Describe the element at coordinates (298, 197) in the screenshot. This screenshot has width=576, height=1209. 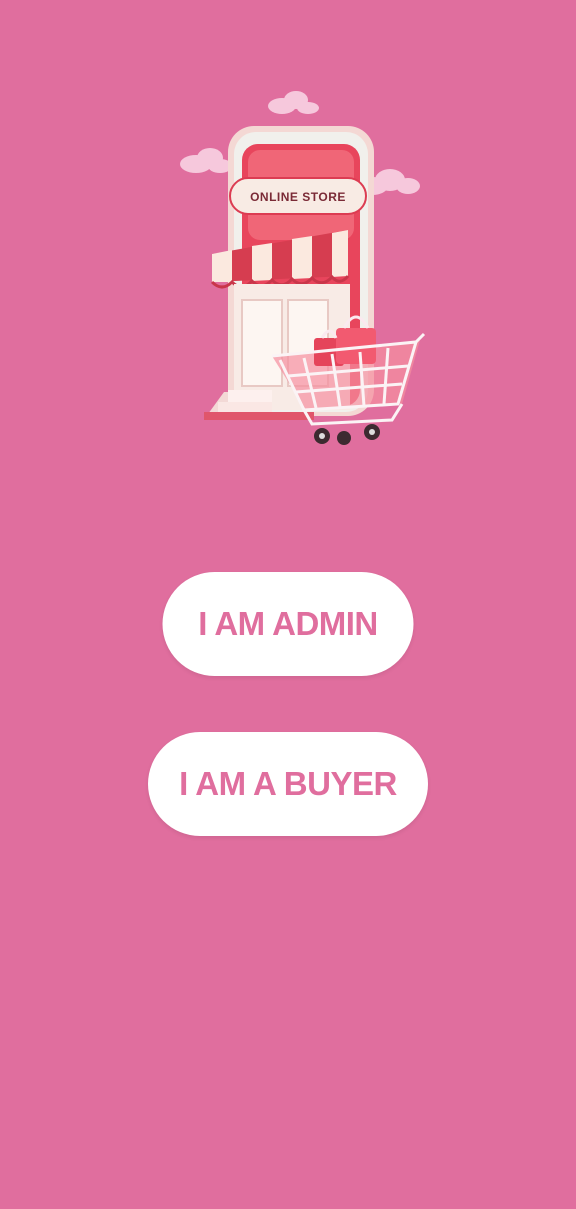
I see `online-store-sign: ONLINE STORE` at that location.